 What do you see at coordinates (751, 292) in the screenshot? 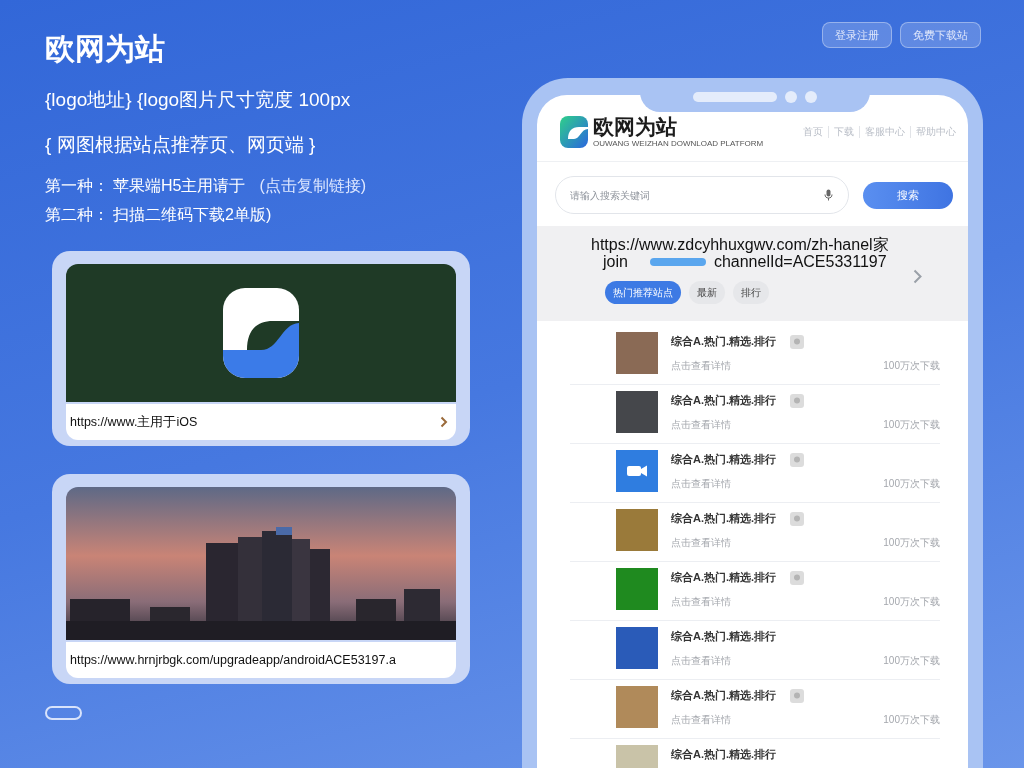
I see `filter-chip: 排行` at bounding box center [751, 292].